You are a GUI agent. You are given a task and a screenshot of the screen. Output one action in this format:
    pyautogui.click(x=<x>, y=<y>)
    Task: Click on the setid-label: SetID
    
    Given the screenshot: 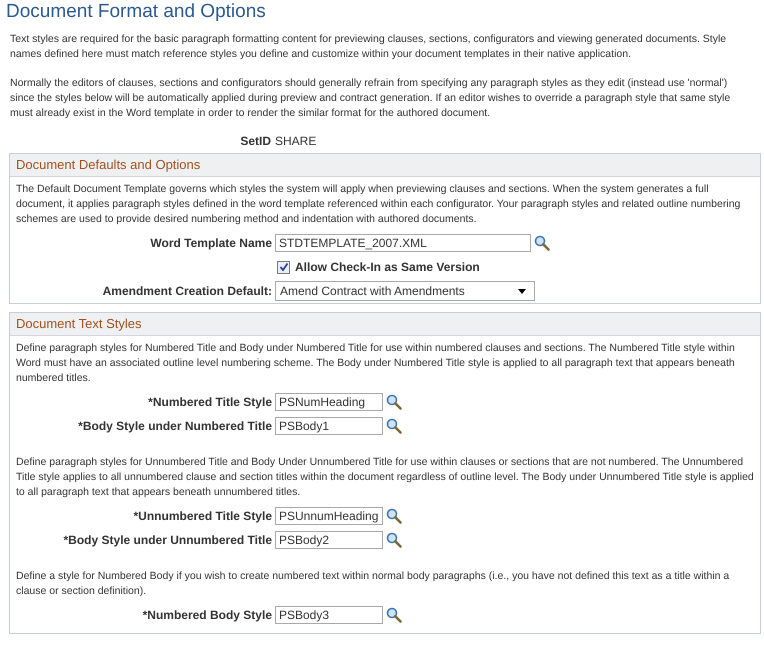 What is the action you would take?
    pyautogui.click(x=255, y=141)
    